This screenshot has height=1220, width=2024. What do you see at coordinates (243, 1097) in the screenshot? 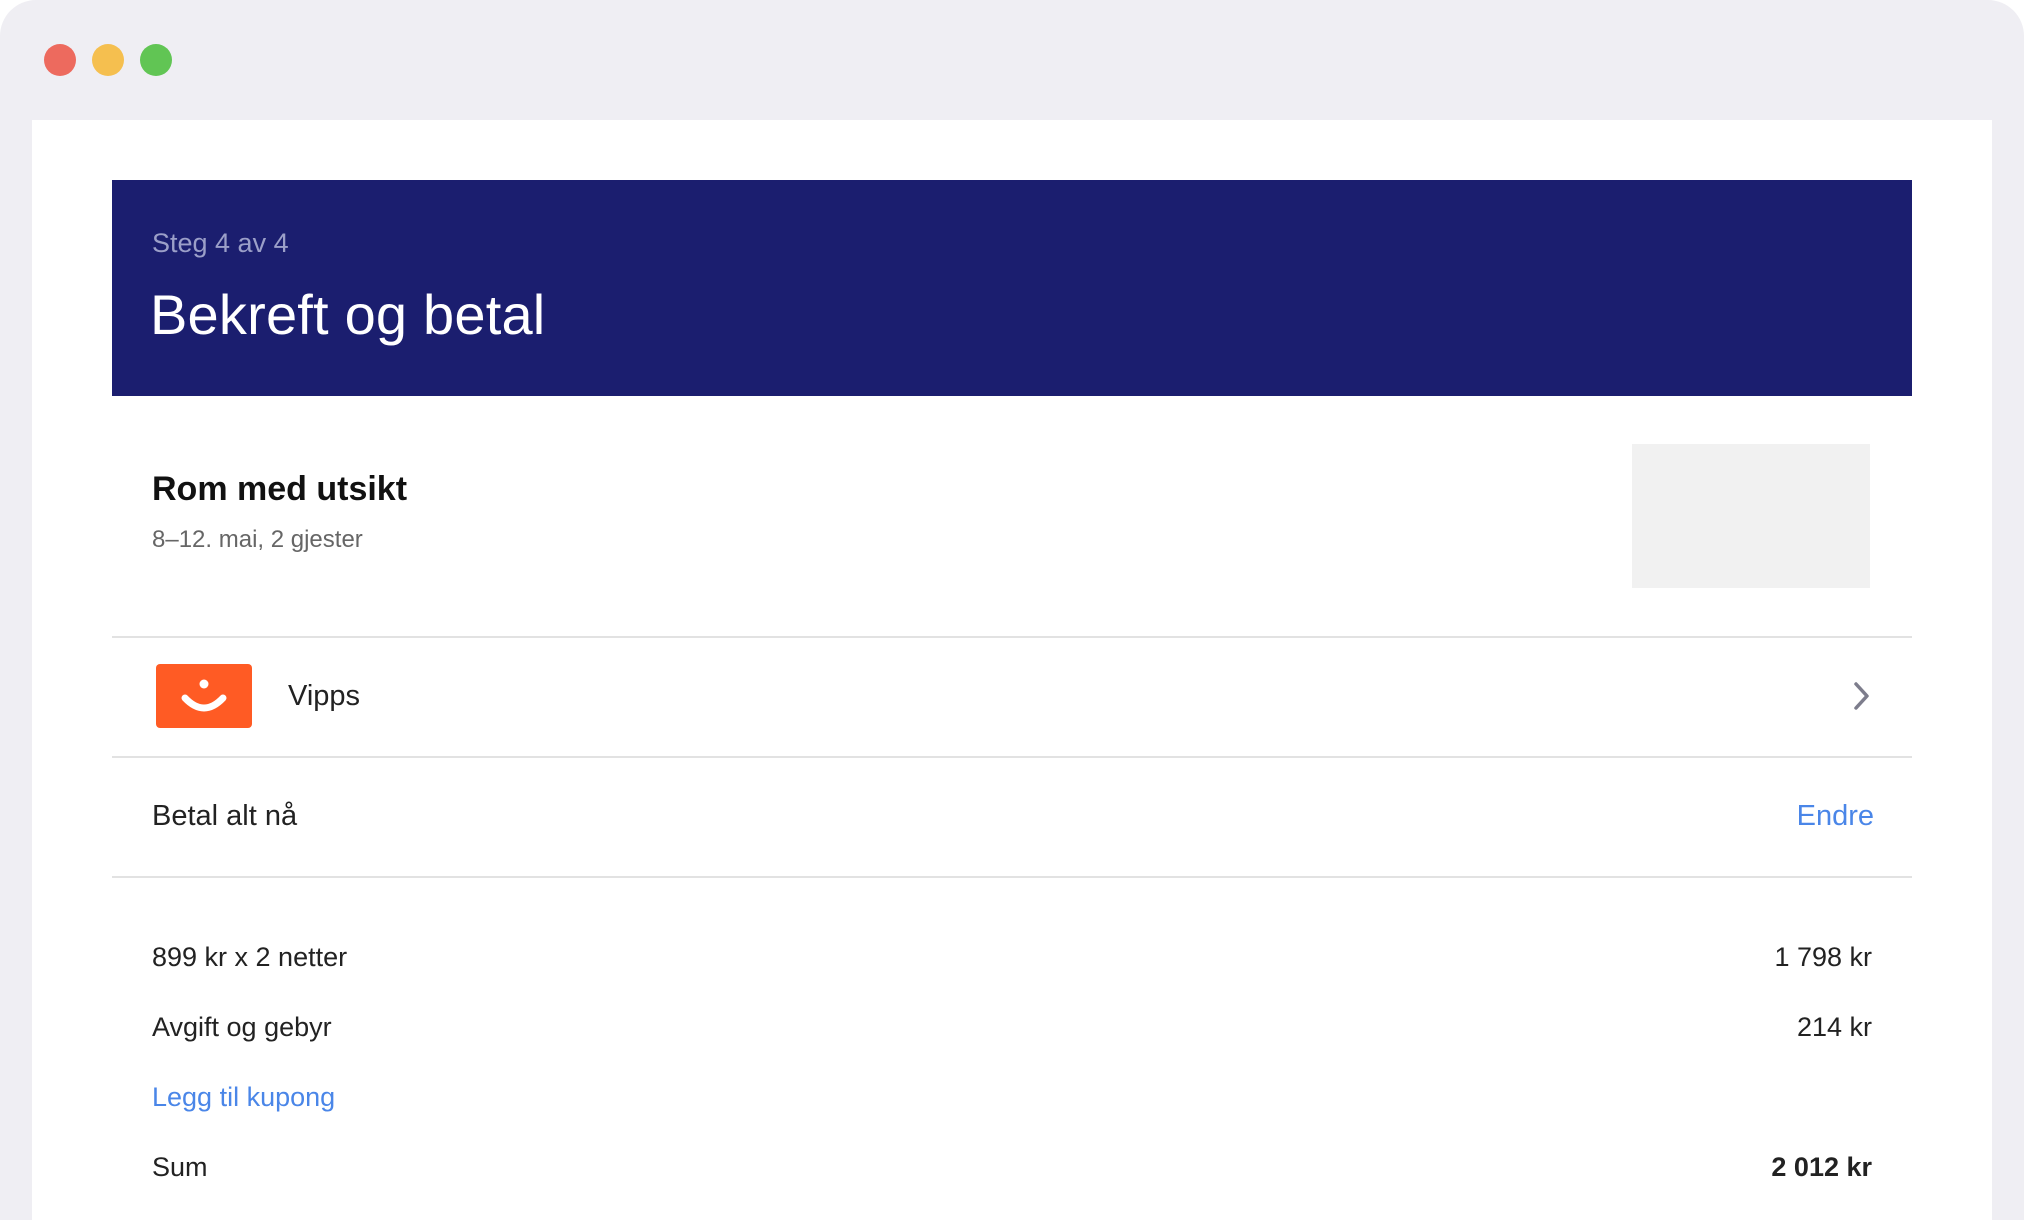
I see `add-coupon-link: Legg til kupong` at bounding box center [243, 1097].